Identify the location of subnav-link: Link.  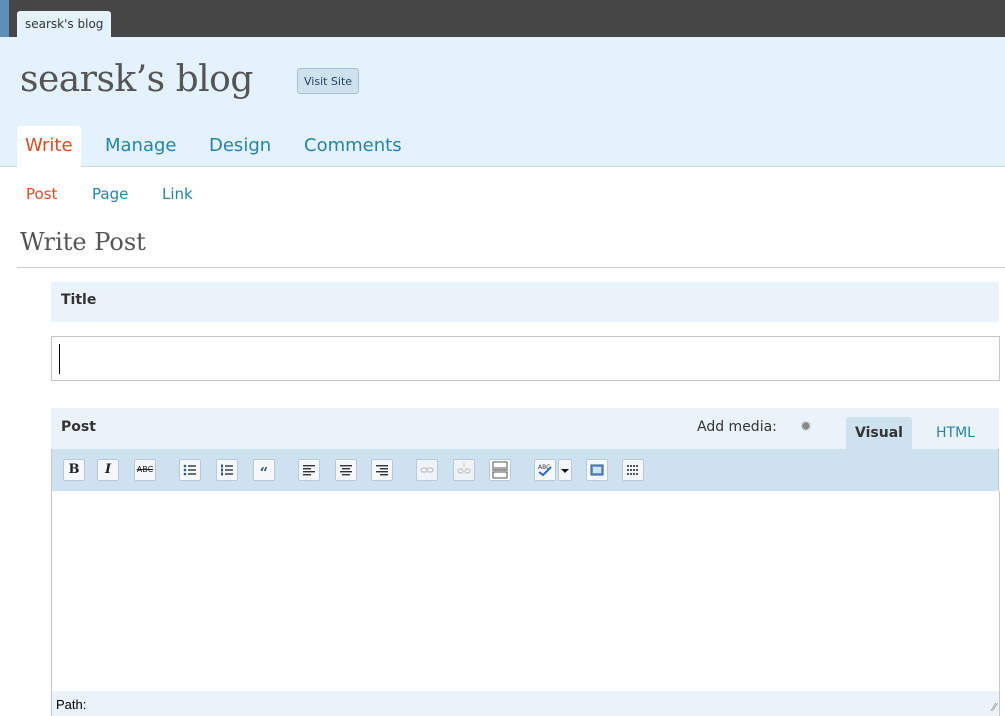
(177, 194).